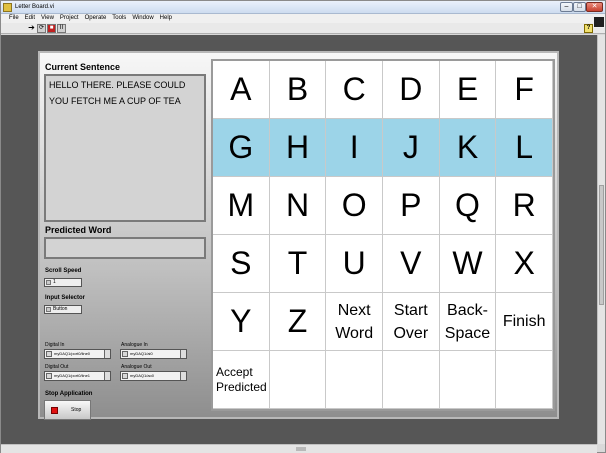  What do you see at coordinates (48, 282) in the screenshot?
I see `increment-arrows-icon` at bounding box center [48, 282].